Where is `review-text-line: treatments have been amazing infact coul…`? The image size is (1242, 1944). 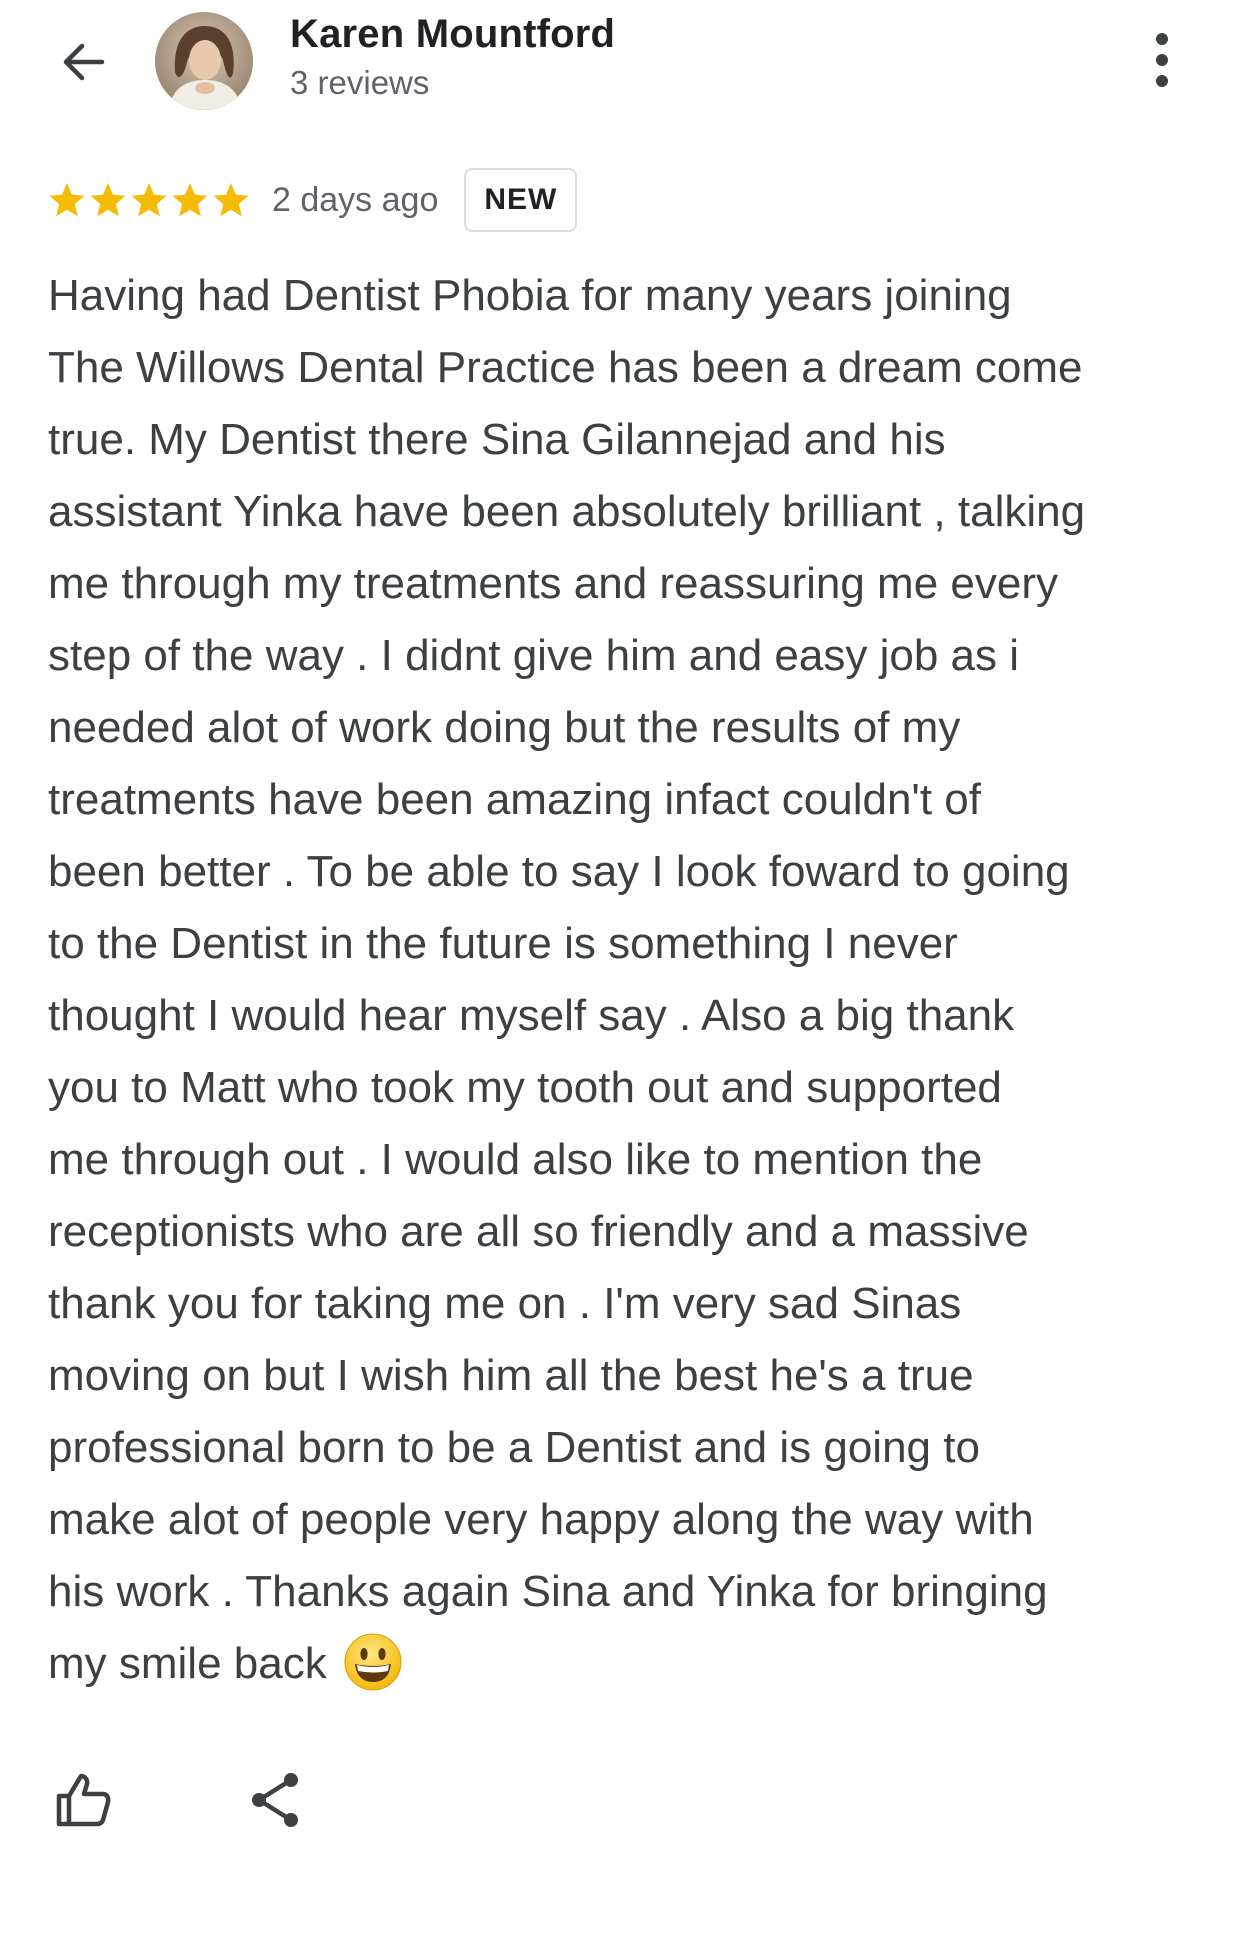
review-text-line: treatments have been amazing infact coul… is located at coordinates (514, 799).